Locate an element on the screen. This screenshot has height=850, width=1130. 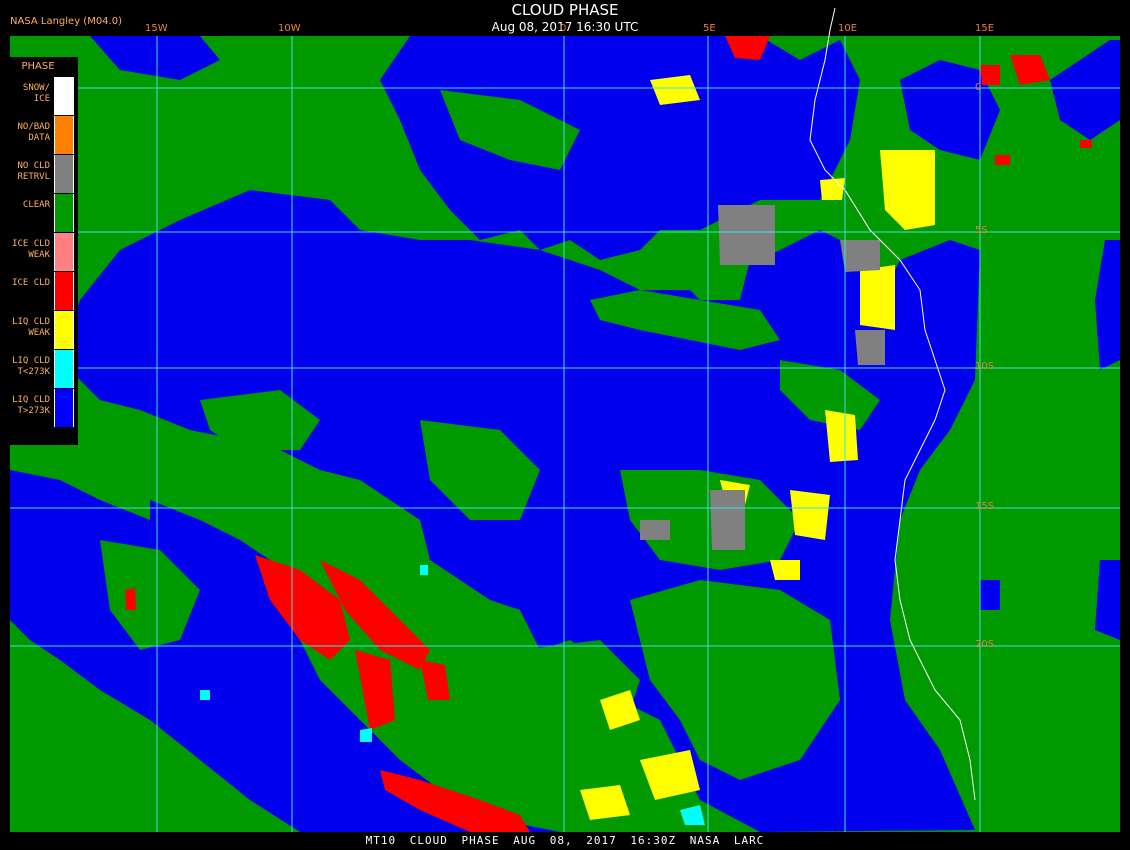
legend-item: ICE CLD WEAK is located at coordinates (43, 252).